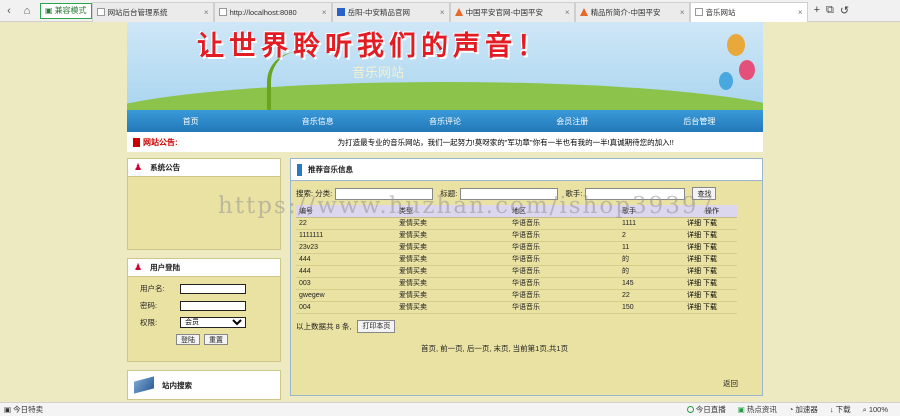 The height and width of the screenshot is (416, 900). Describe the element at coordinates (152, 11) in the screenshot. I see `tab-0: 网站后台管理系统 ×` at that location.